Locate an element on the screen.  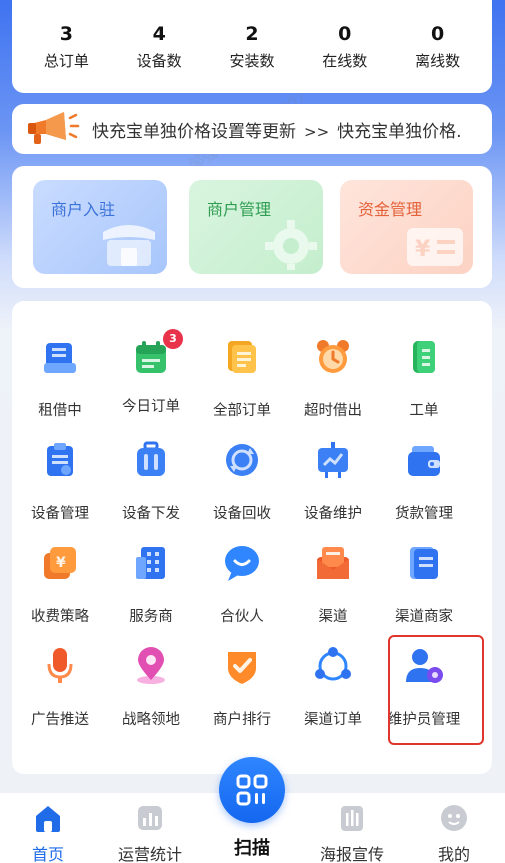
stat-devices: 4 设备数 is located at coordinates (159, 46).